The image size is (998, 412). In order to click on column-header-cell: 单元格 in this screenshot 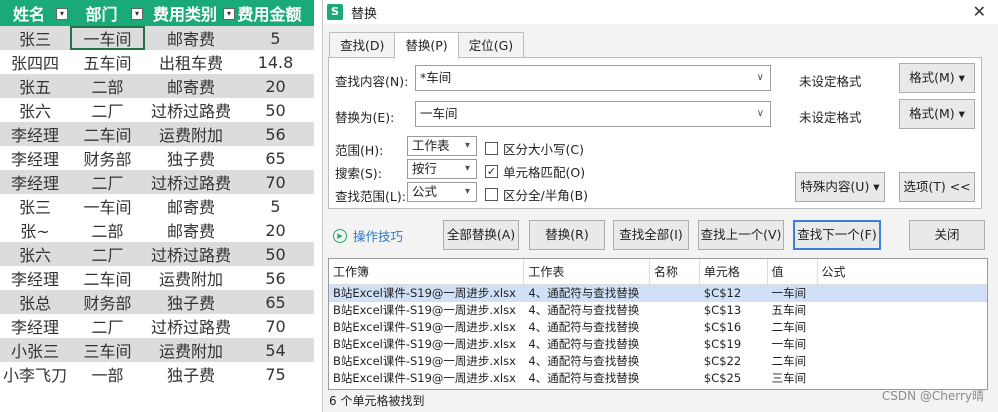, I will do `click(734, 271)`.